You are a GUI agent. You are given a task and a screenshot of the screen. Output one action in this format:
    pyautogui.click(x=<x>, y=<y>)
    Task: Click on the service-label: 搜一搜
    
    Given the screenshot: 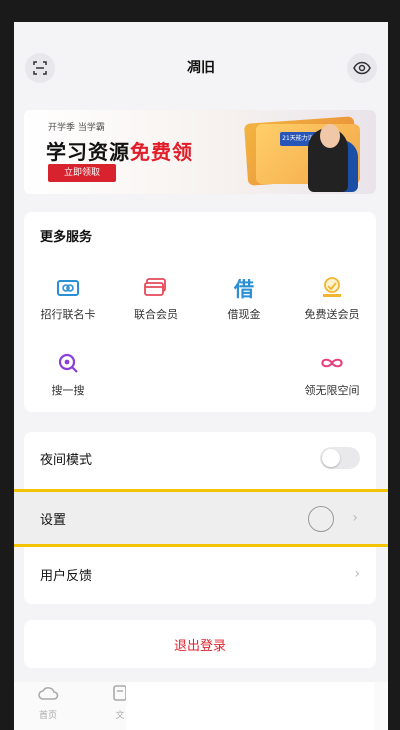 What is the action you would take?
    pyautogui.click(x=68, y=390)
    